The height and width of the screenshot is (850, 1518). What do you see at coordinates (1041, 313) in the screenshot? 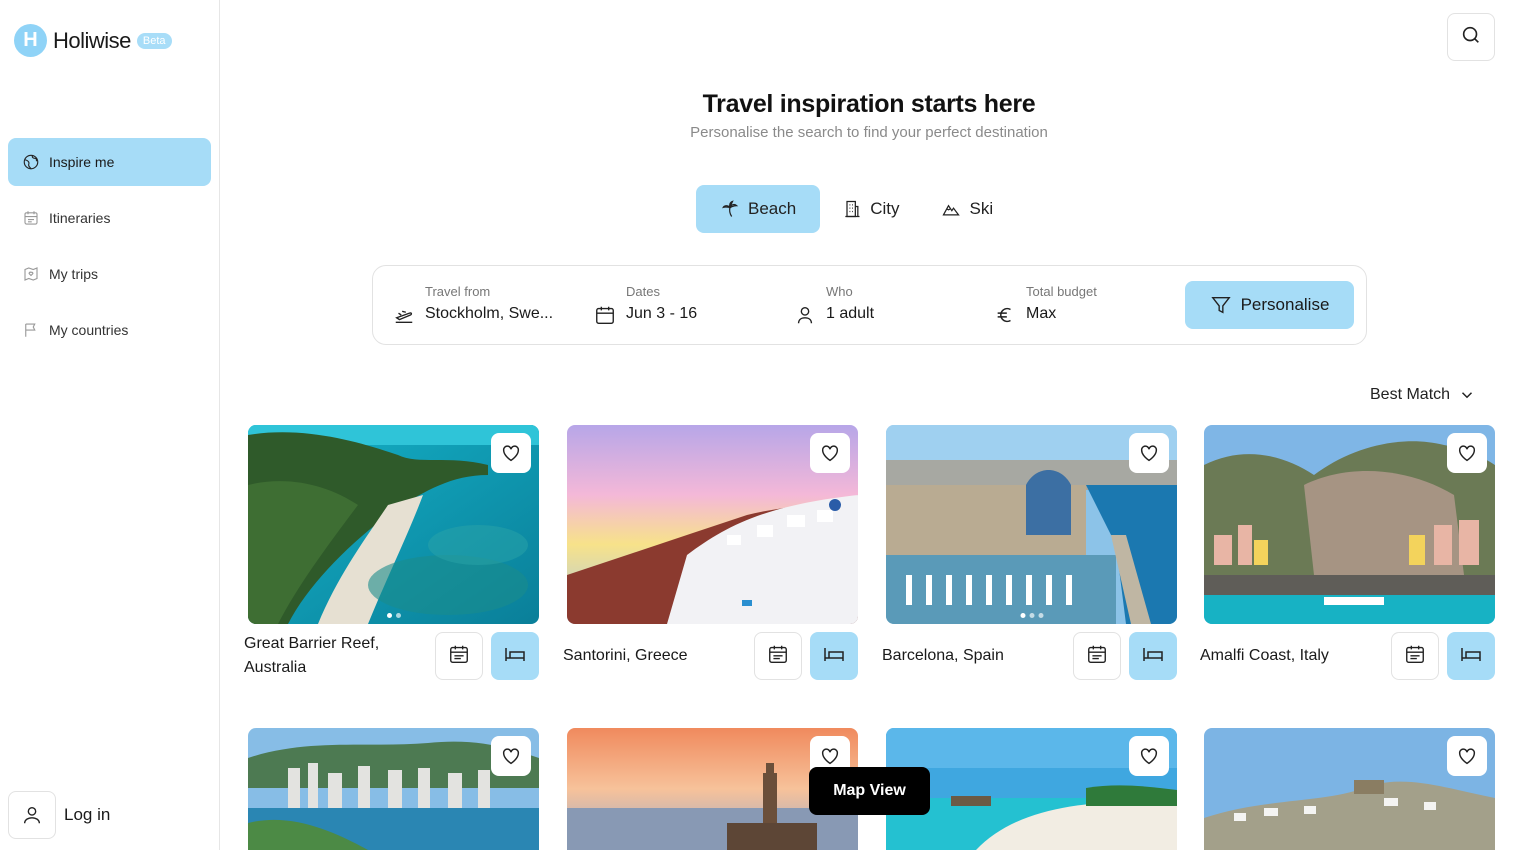
I see `budget-value: Max` at bounding box center [1041, 313].